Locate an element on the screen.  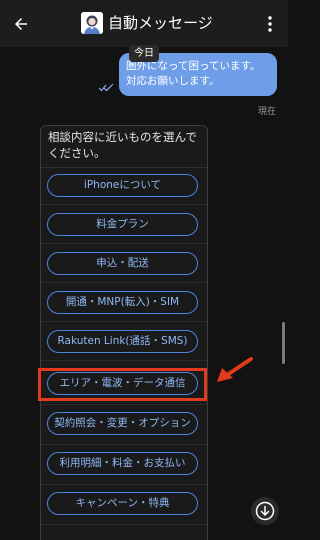
back-button is located at coordinates (21, 24).